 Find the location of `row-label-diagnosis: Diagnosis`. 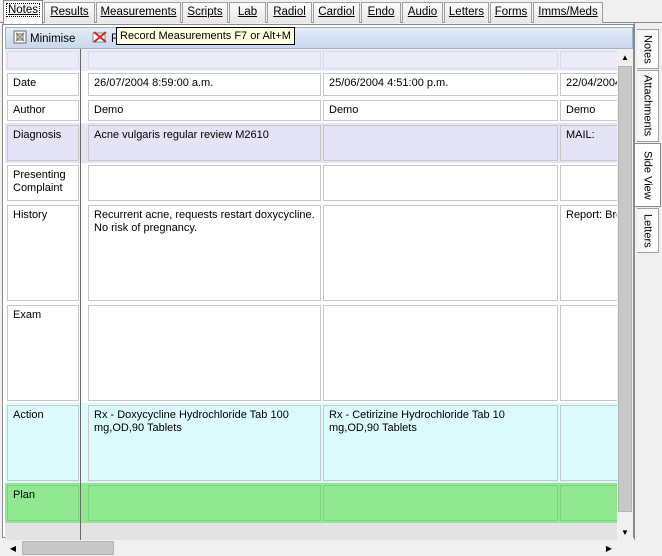

row-label-diagnosis: Diagnosis is located at coordinates (43, 143).